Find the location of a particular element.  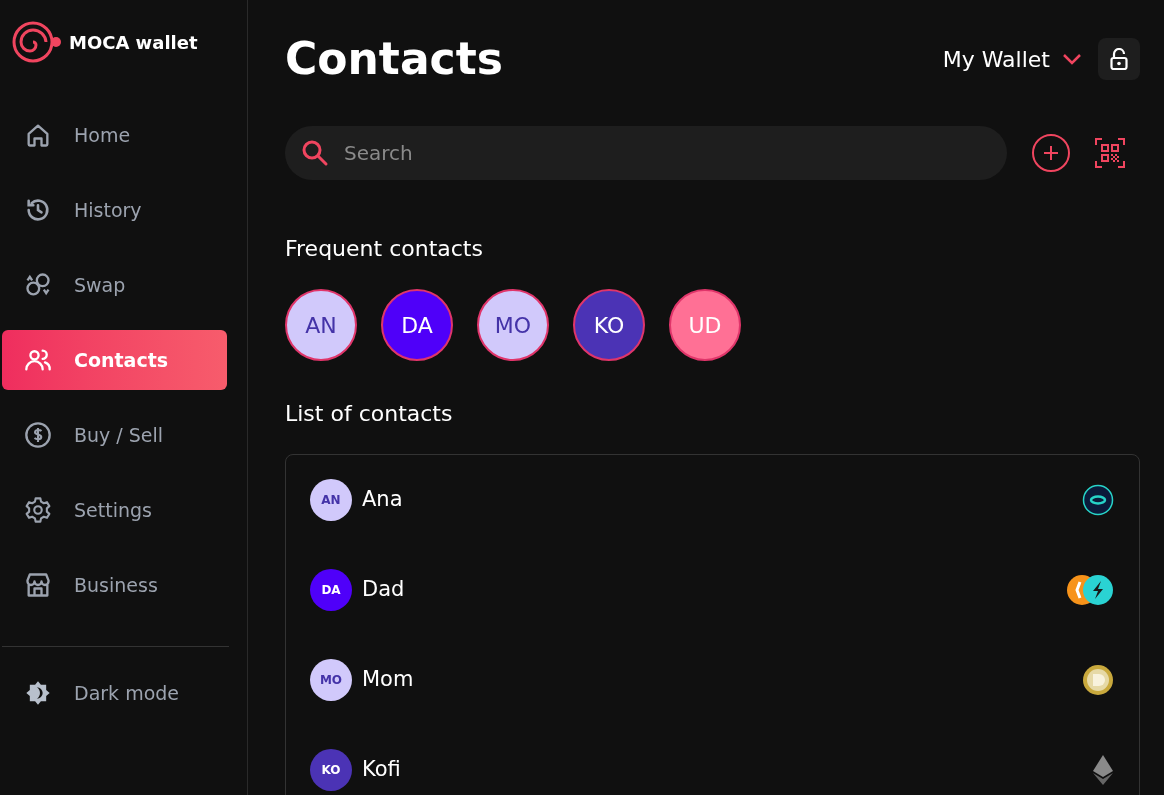

store-icon is located at coordinates (38, 585).